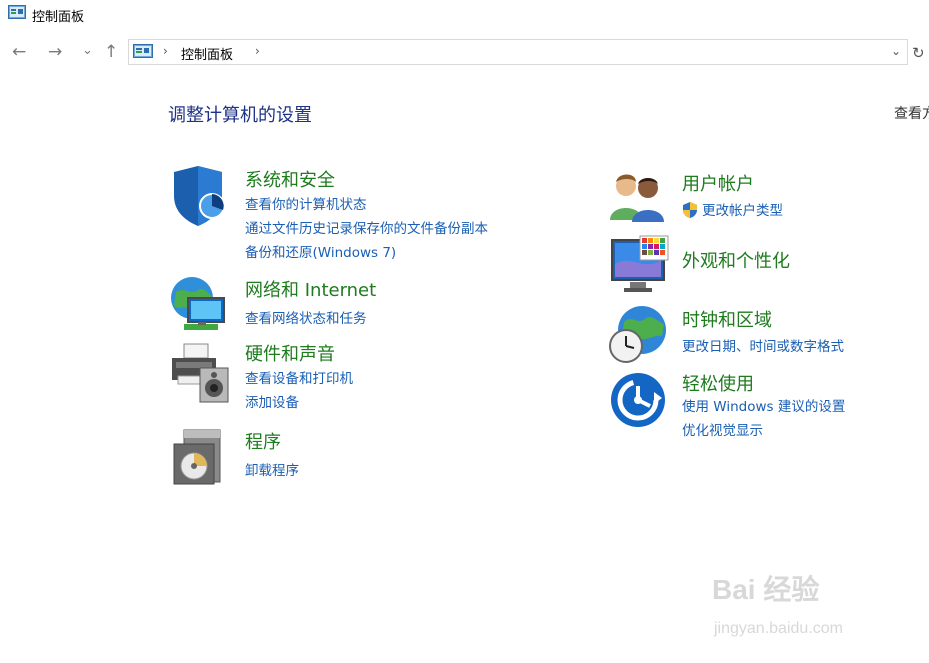 This screenshot has height=663, width=929. What do you see at coordinates (310, 289) in the screenshot?
I see `category-title-network-internet: 网络和 Internet` at bounding box center [310, 289].